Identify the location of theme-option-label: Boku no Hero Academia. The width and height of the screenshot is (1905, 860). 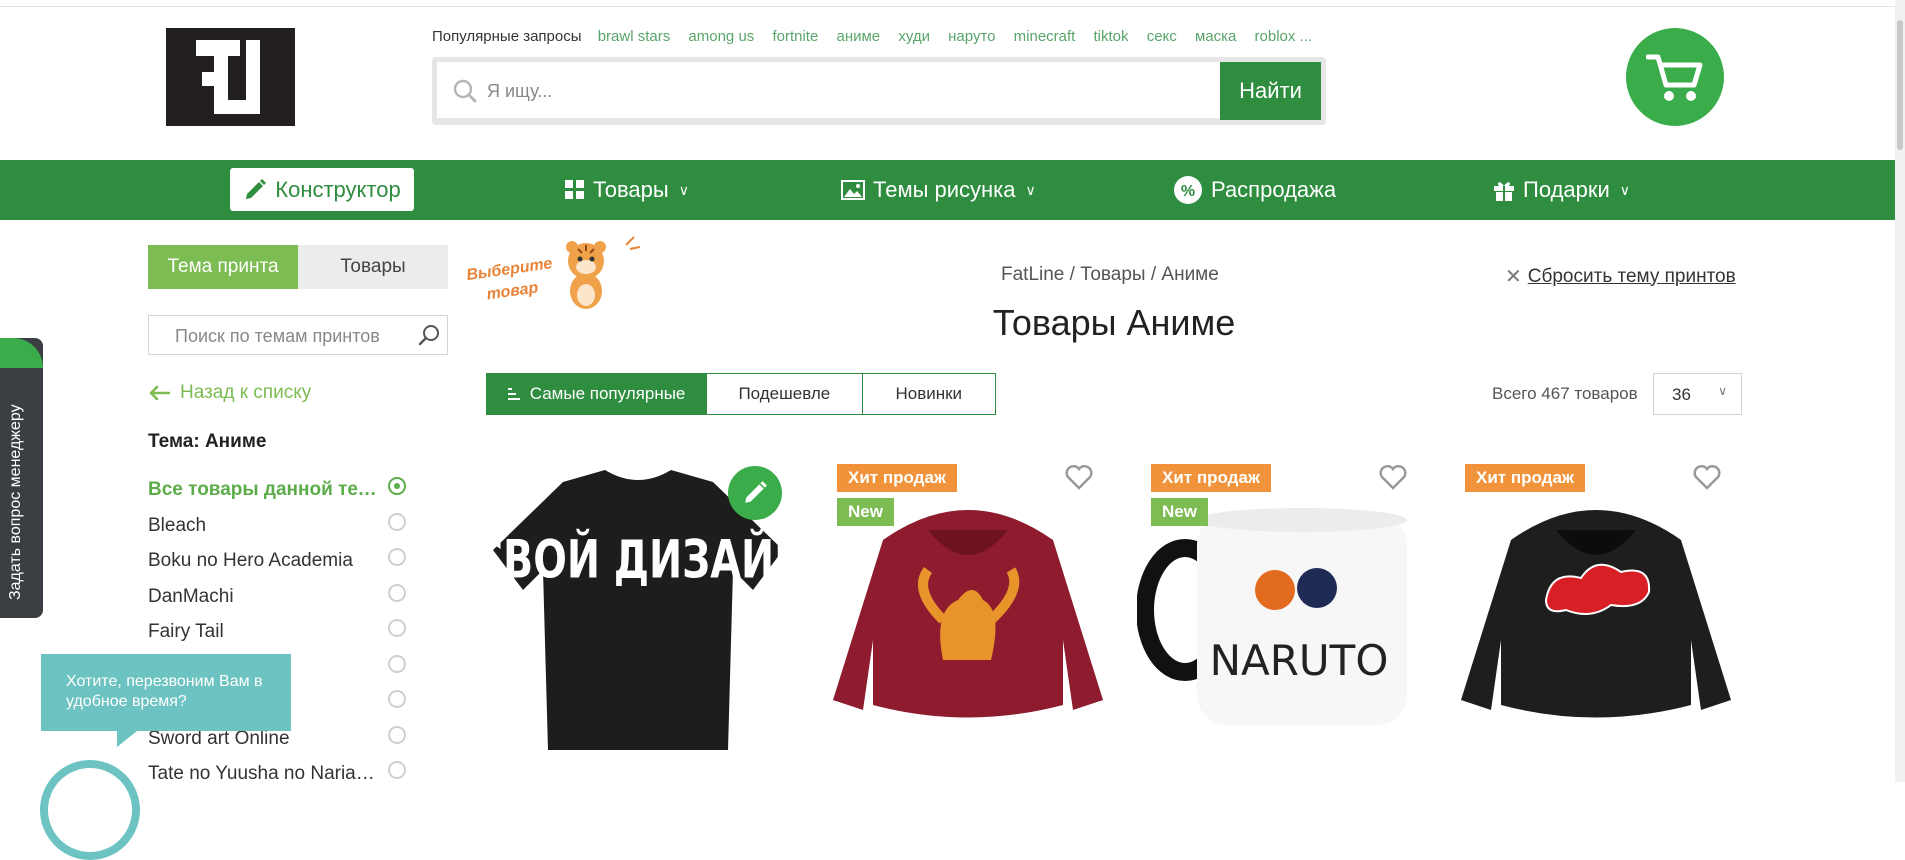
(250, 560).